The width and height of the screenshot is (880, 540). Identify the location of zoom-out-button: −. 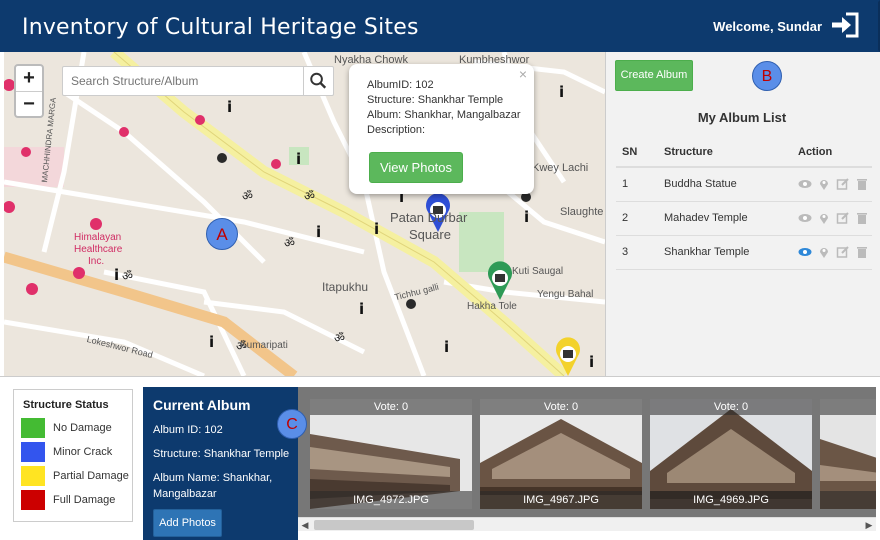
(29, 103).